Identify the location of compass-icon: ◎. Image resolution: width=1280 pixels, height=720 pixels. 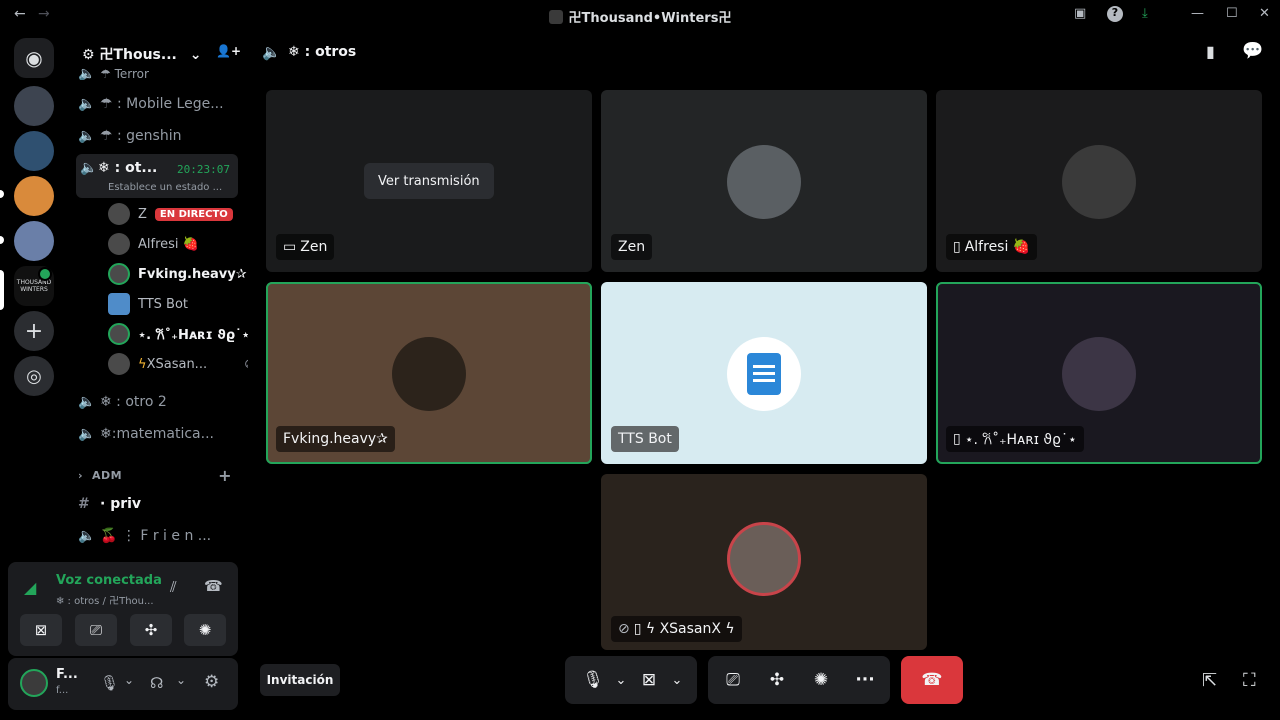
(34, 376).